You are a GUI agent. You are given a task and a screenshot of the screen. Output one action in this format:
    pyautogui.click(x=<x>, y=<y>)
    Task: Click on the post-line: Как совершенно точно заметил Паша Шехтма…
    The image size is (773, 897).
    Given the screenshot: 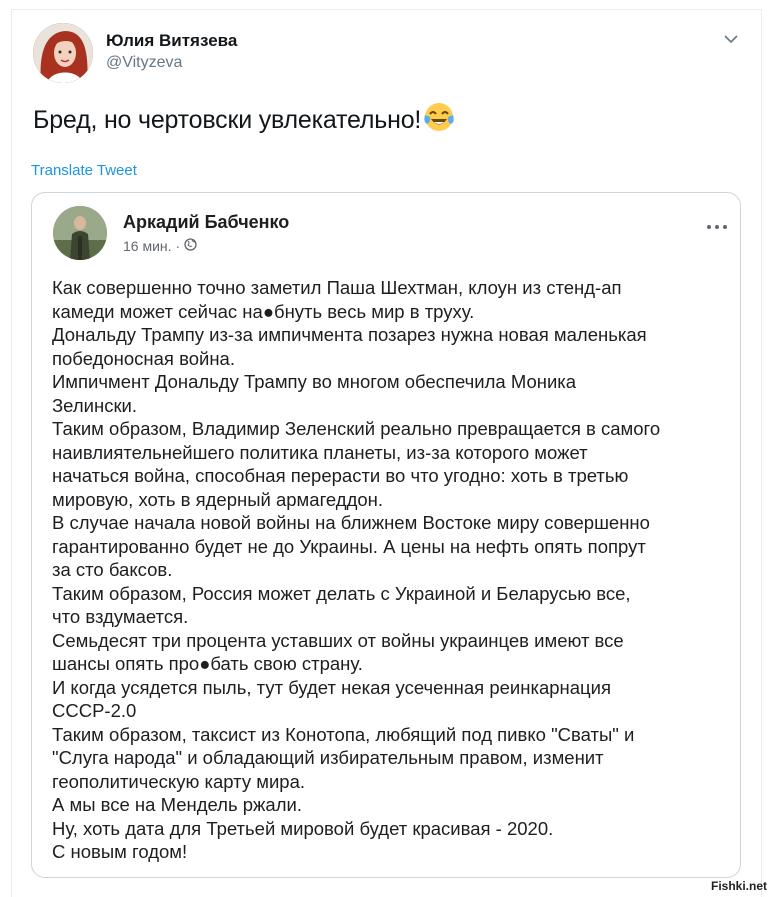 What is the action you would take?
    pyautogui.click(x=337, y=287)
    